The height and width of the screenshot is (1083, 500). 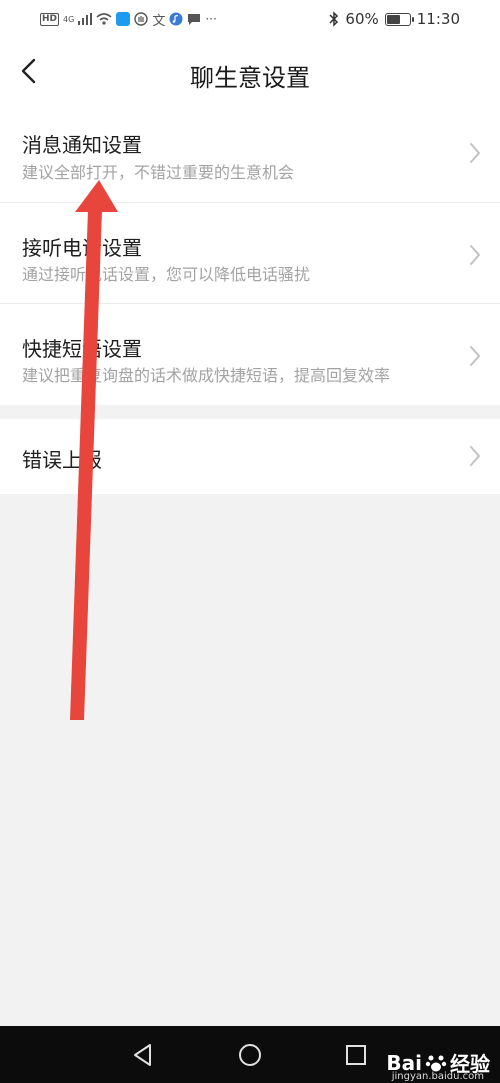 I want to click on watermark-domain: jingyan.baidu.com, so click(x=437, y=1076).